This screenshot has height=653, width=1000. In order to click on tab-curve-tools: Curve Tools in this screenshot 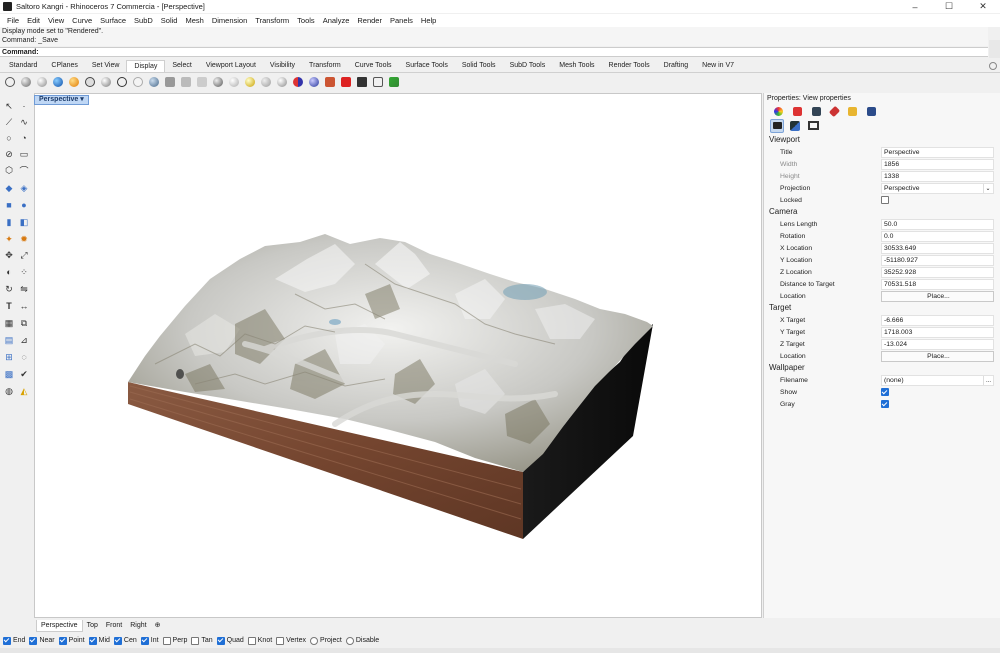, I will do `click(373, 66)`.